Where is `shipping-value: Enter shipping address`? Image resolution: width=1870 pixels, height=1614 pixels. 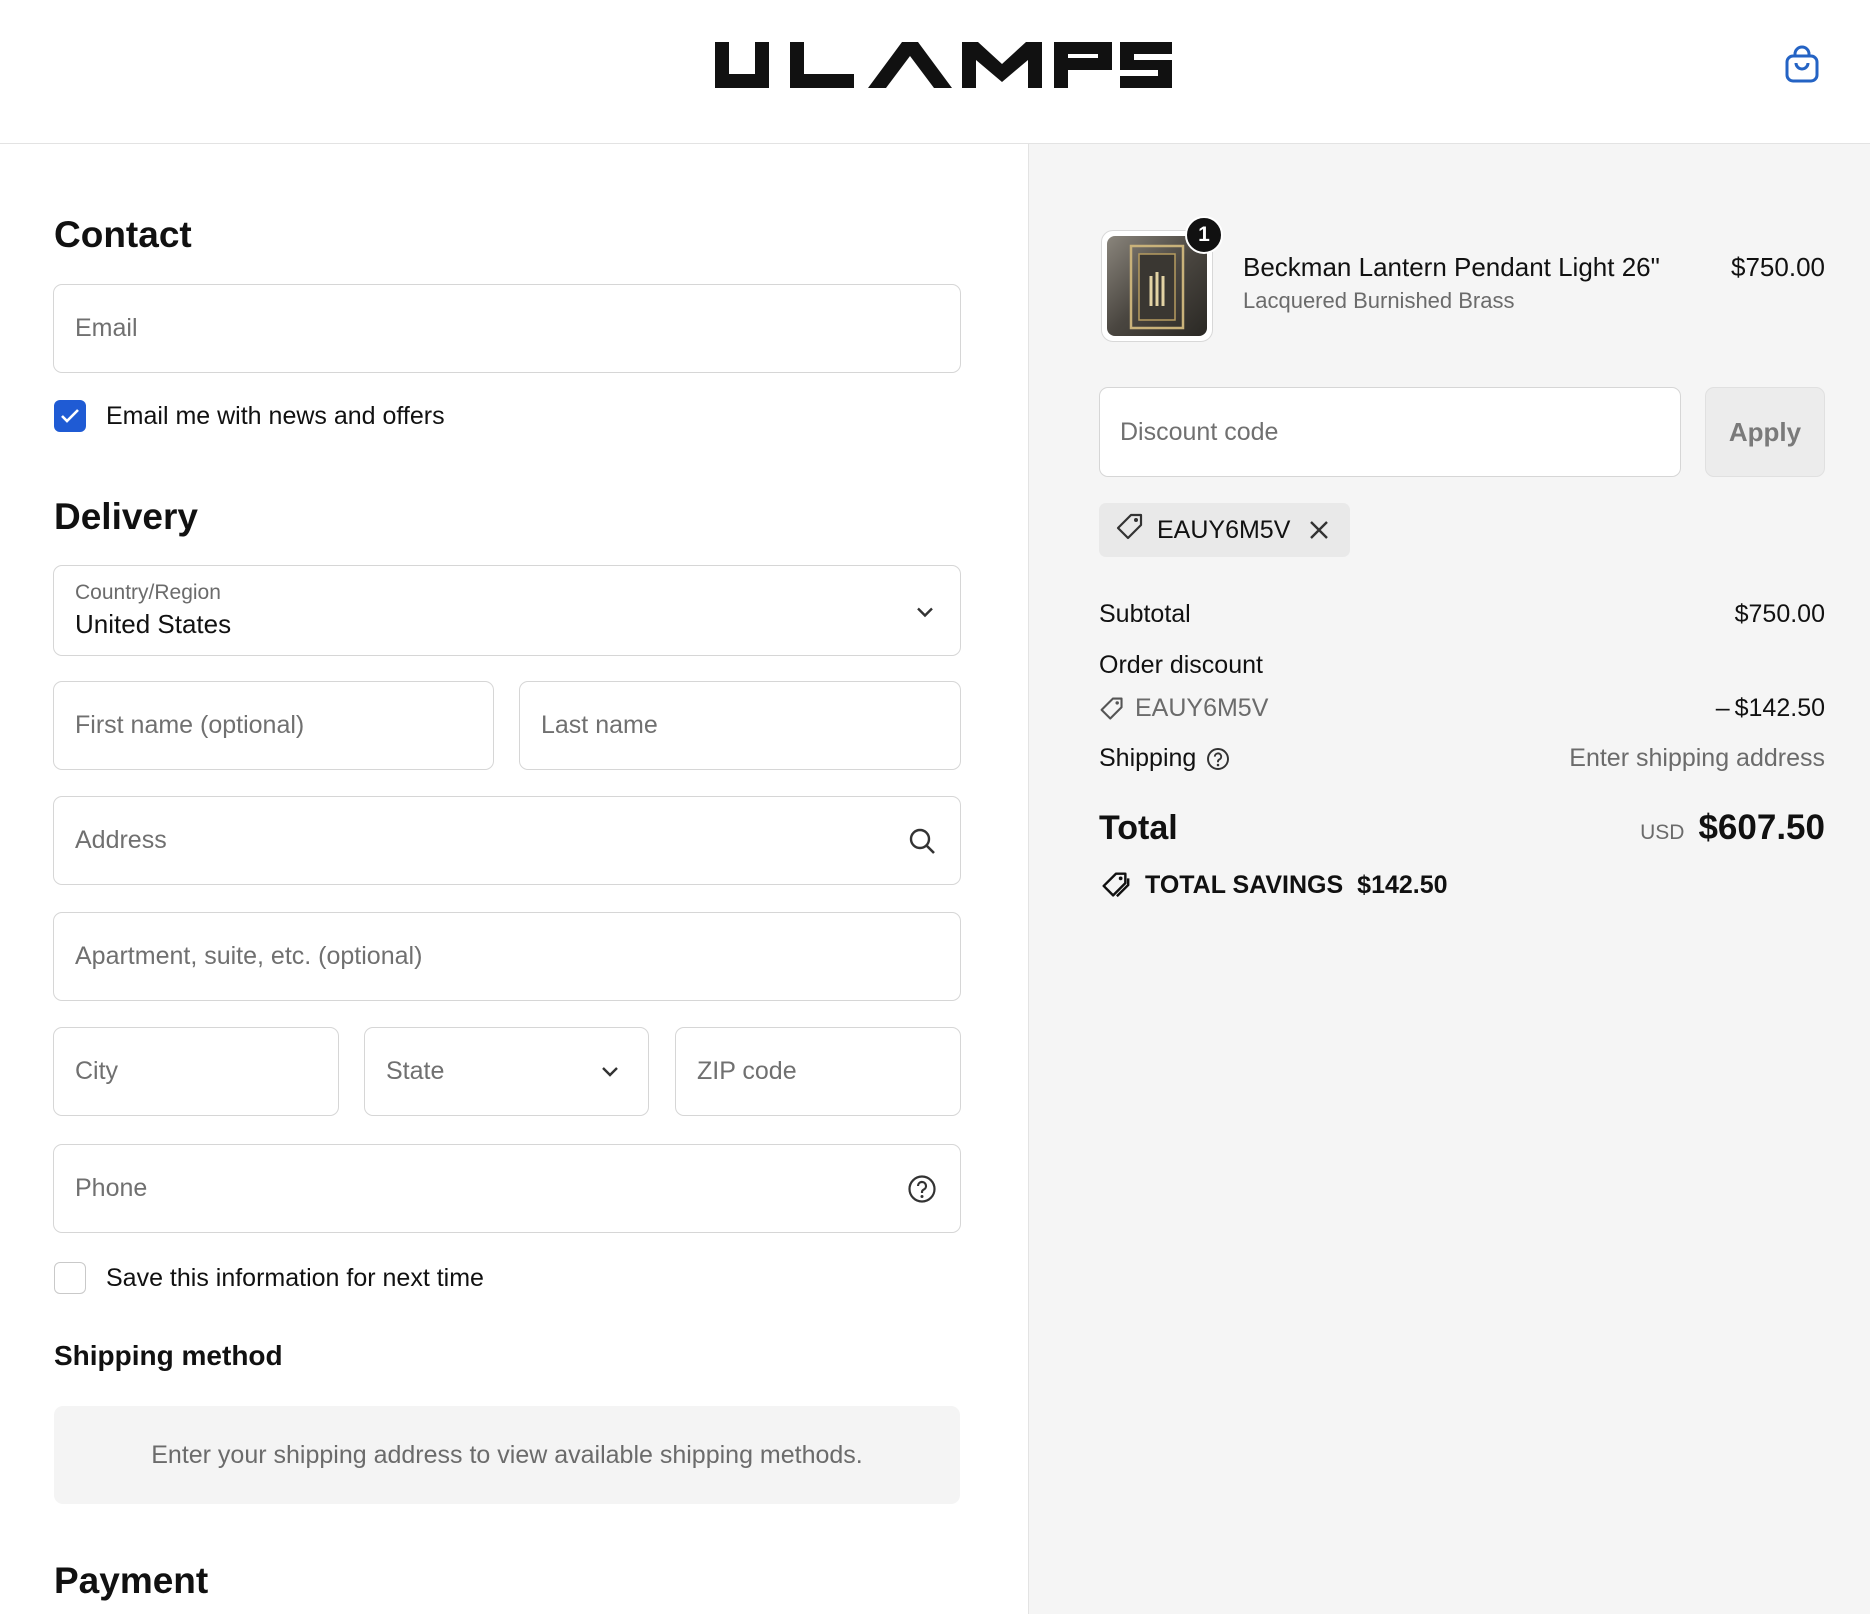 shipping-value: Enter shipping address is located at coordinates (1697, 758).